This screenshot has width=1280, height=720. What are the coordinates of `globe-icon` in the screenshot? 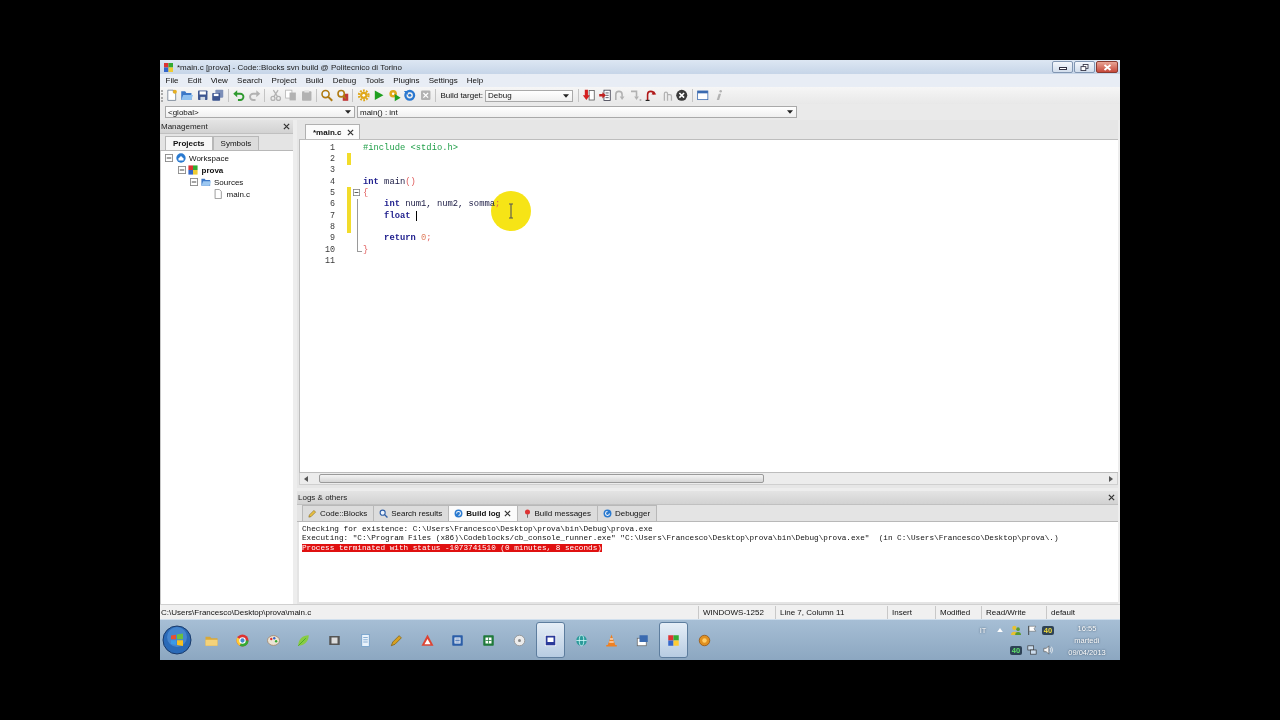 It's located at (581, 640).